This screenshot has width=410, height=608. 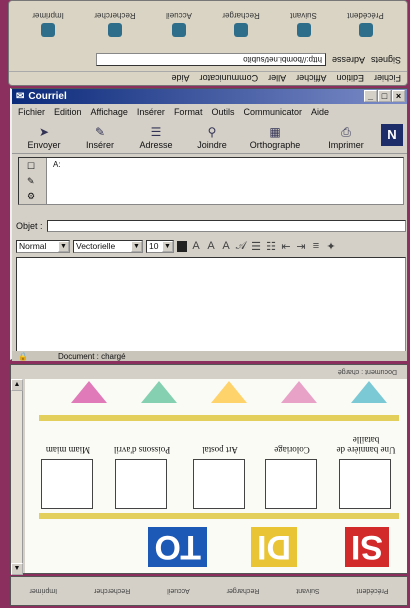 What do you see at coordinates (211, 181) in the screenshot?
I see `recipient-list: ☐ ✎ ⚙ A:` at bounding box center [211, 181].